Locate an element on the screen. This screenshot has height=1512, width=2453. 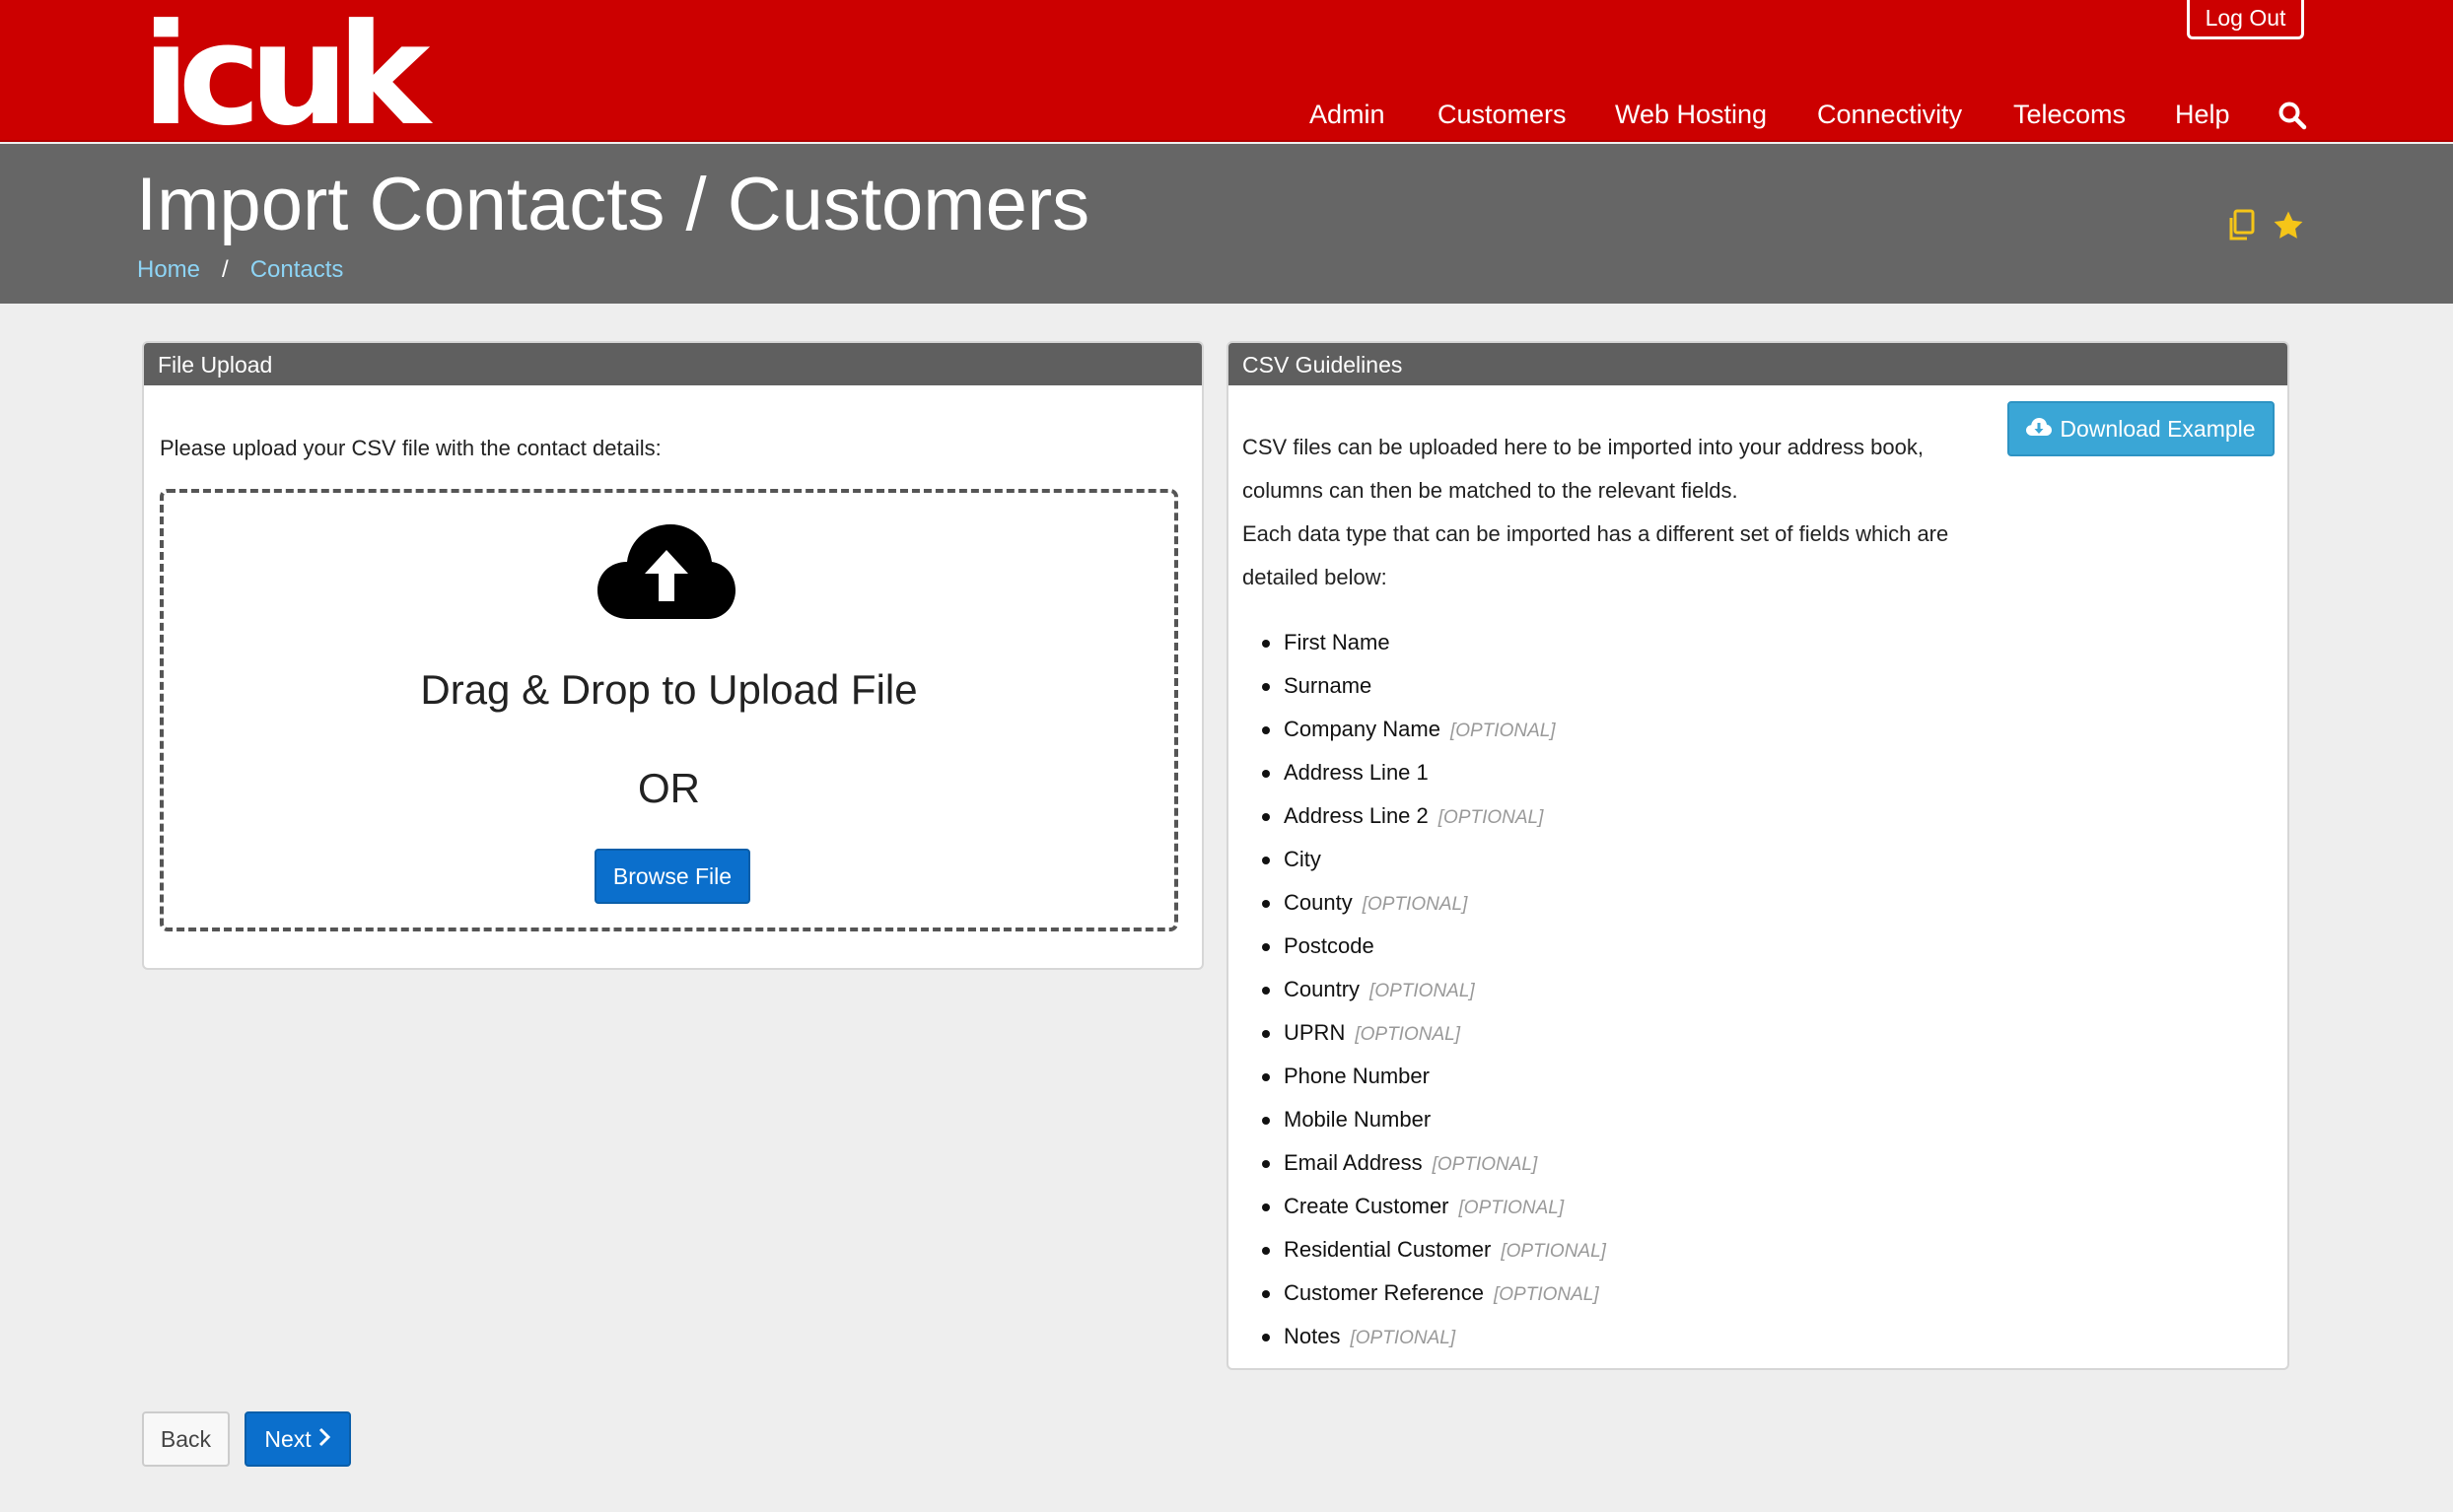
csv-description-line: detailed below: is located at coordinates (1314, 577).